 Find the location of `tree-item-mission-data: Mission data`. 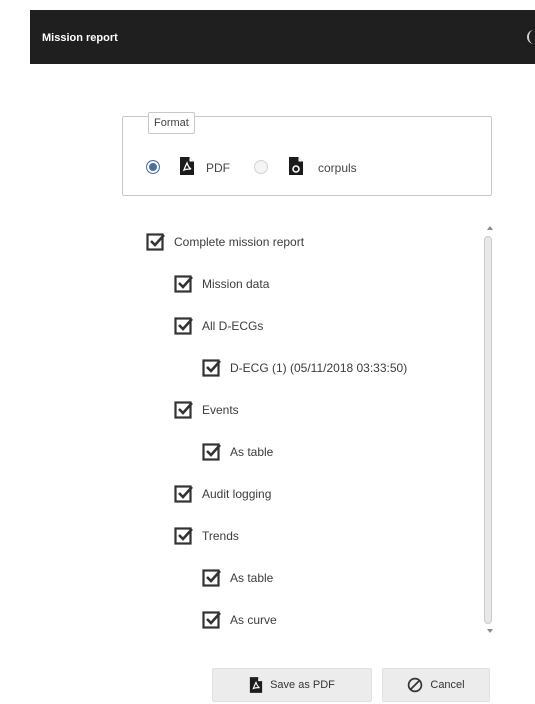

tree-item-mission-data: Mission data is located at coordinates (221, 284).